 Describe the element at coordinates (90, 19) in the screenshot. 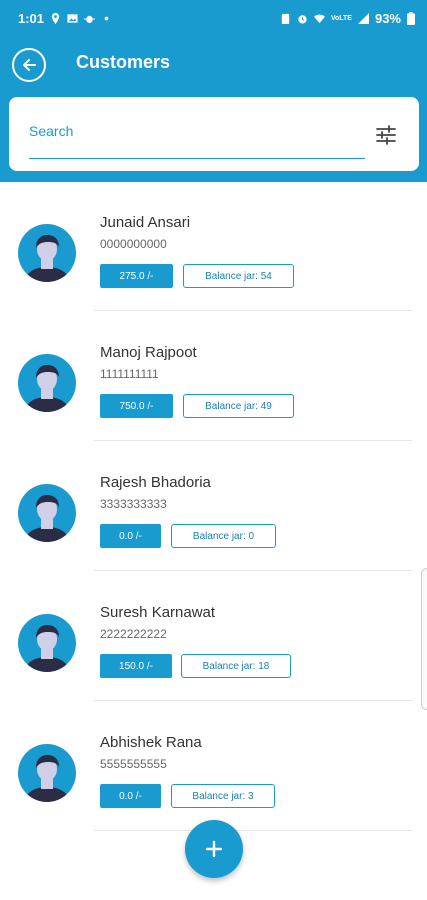

I see `bug-icon` at that location.